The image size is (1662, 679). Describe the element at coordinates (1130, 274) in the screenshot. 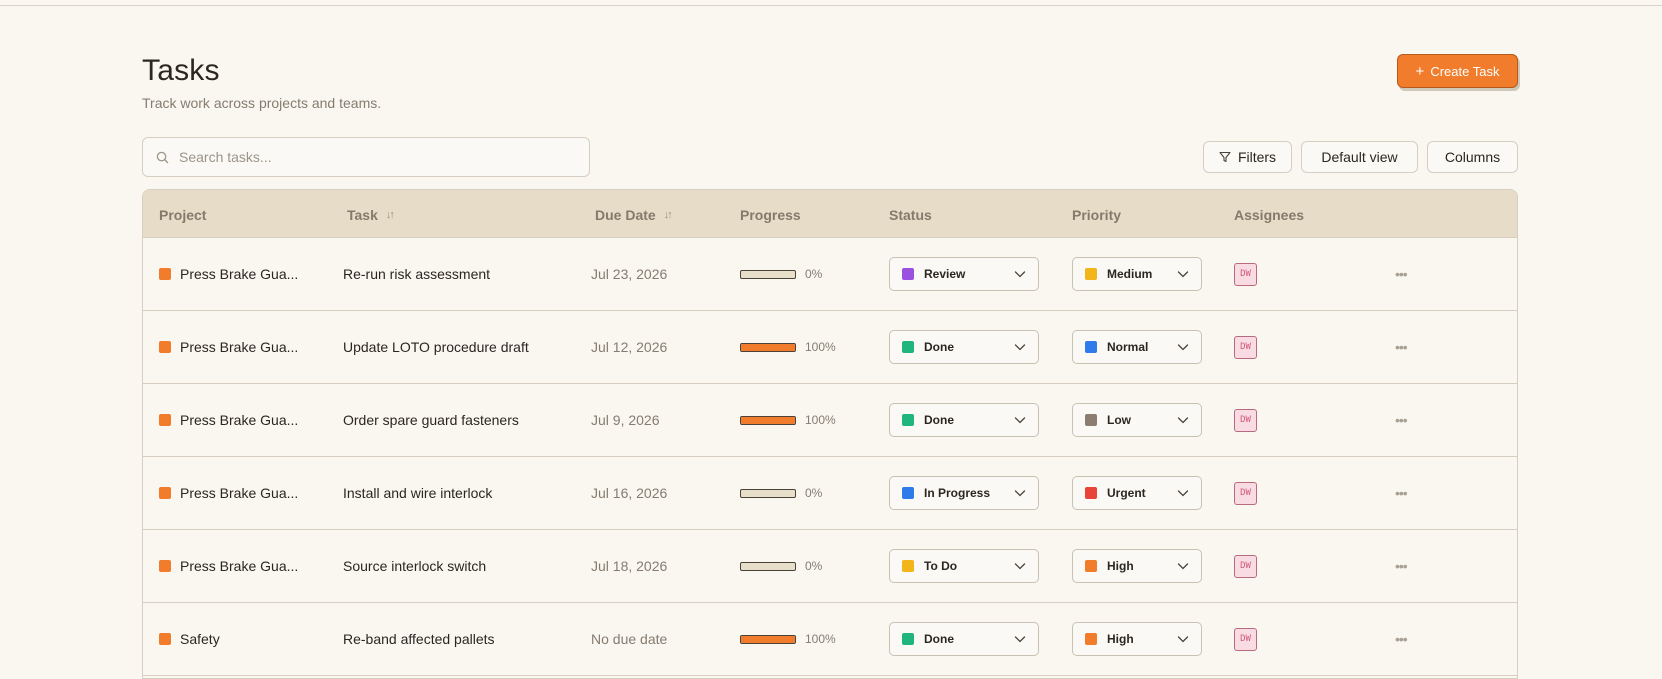

I see `priority-label: Medium` at that location.